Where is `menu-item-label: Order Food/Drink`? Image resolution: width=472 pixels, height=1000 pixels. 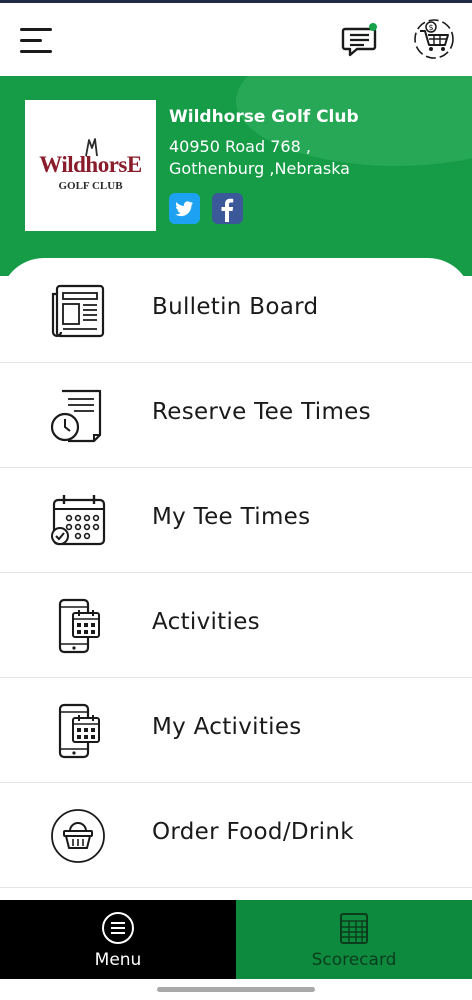 menu-item-label: Order Food/Drink is located at coordinates (253, 832).